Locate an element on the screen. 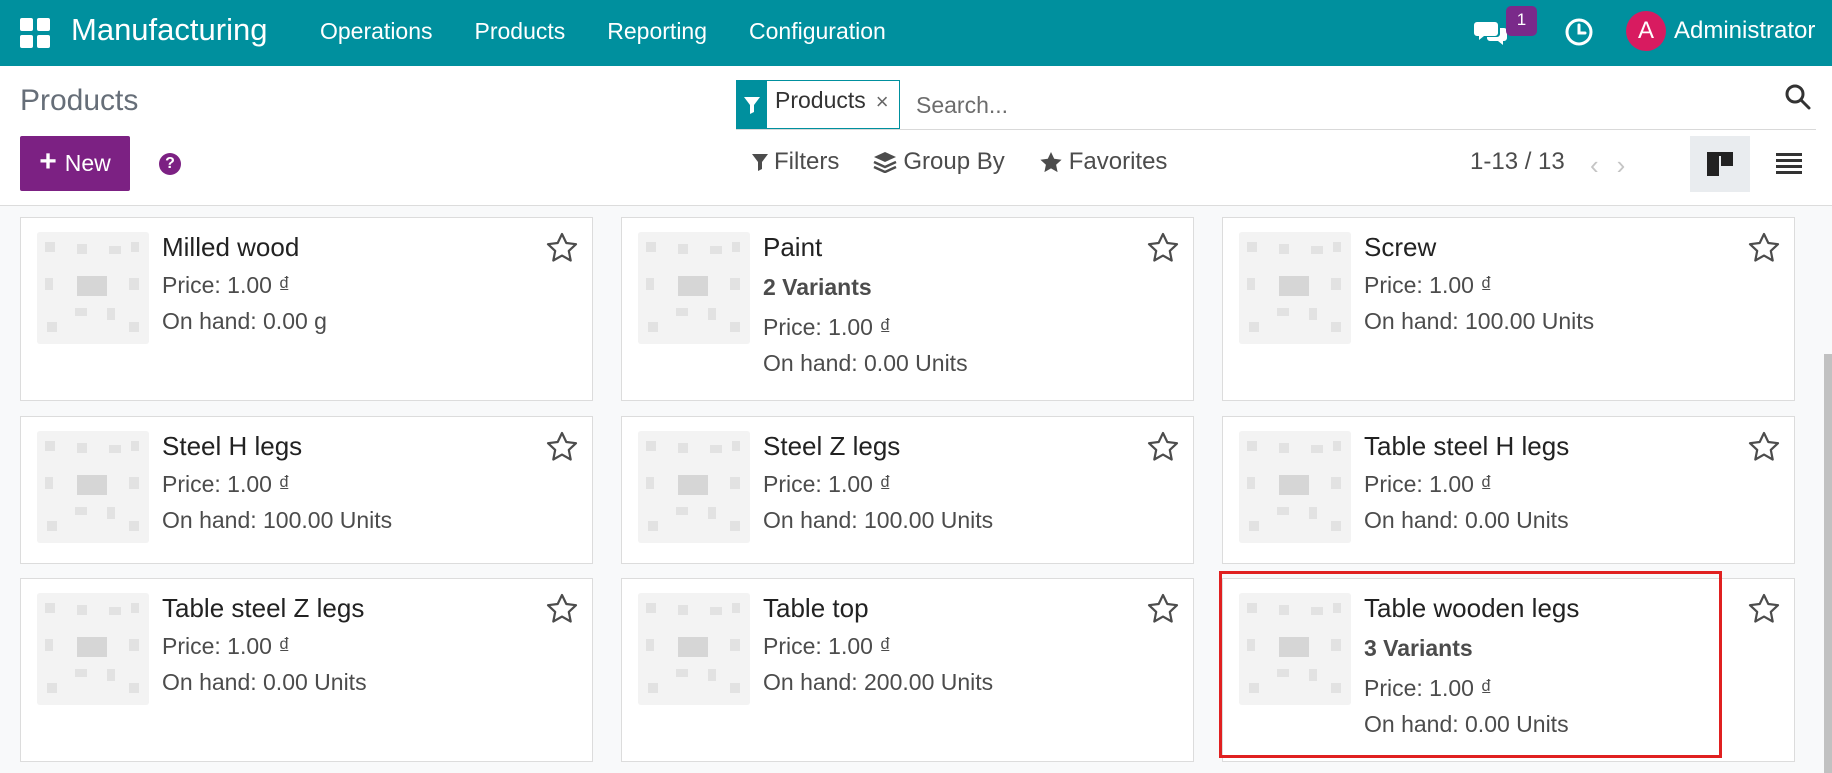  product-variants: 3 Variants is located at coordinates (1418, 648).